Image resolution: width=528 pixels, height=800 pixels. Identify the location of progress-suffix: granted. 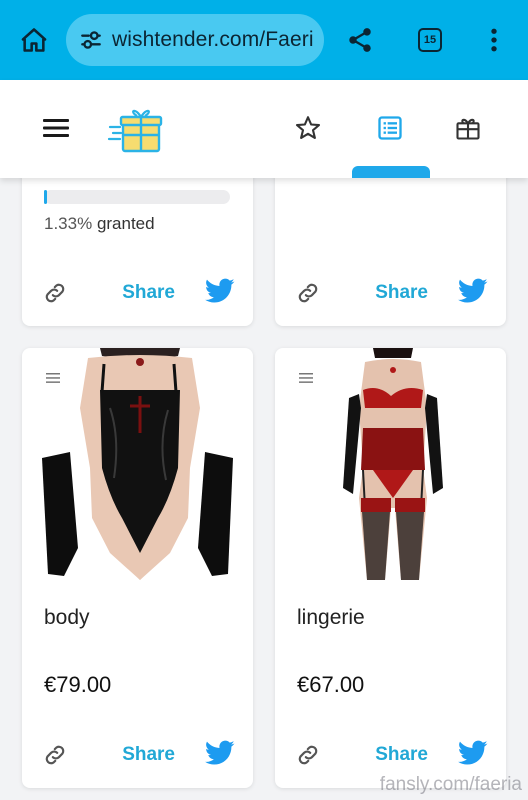
(125, 223).